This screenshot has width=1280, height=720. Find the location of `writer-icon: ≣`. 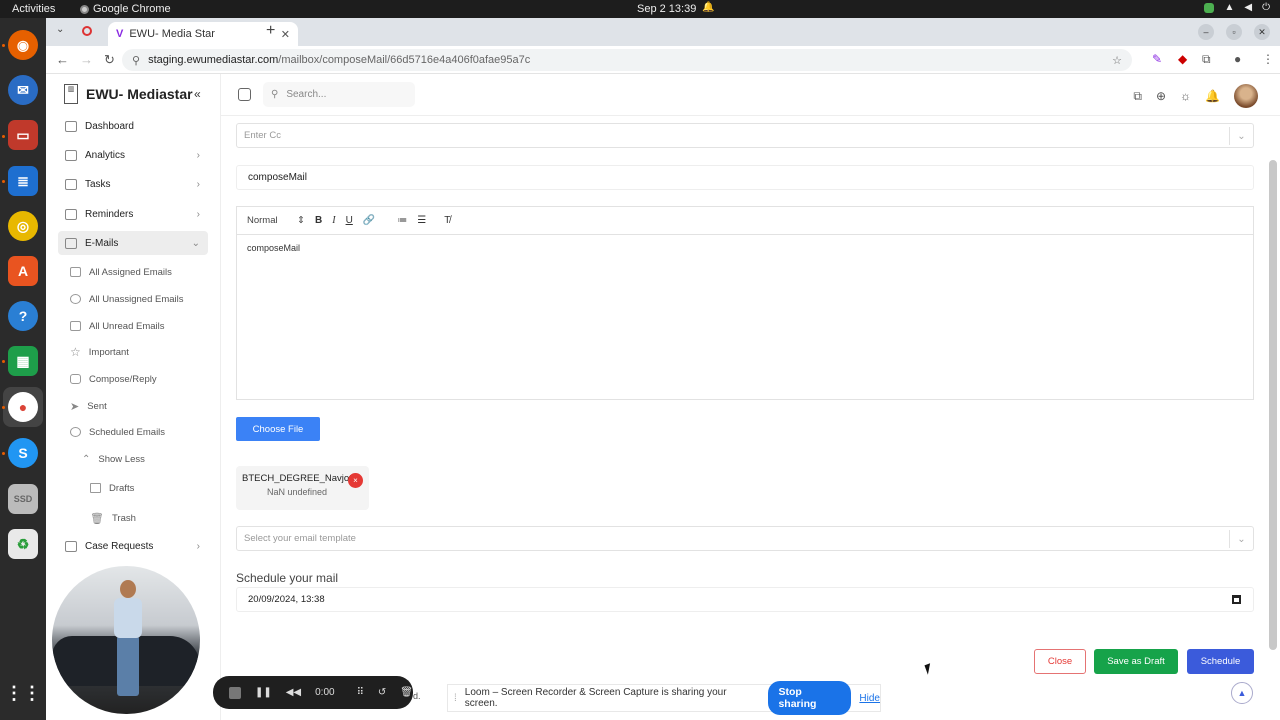

writer-icon: ≣ is located at coordinates (23, 181).